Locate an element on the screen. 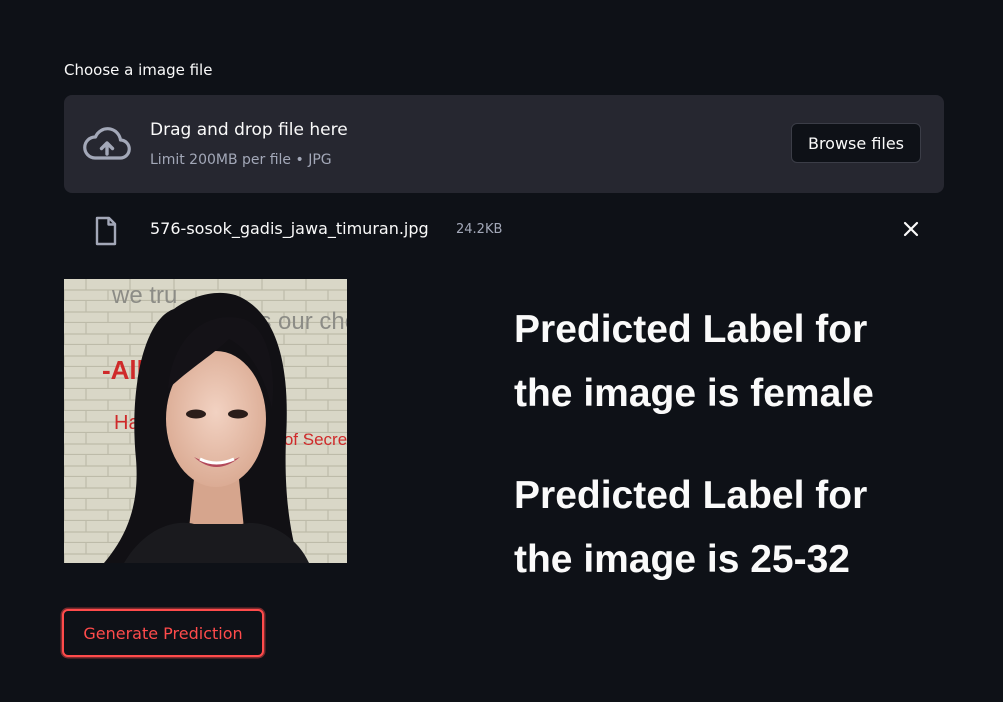  wall-text-1: we tru is located at coordinates (144, 295).